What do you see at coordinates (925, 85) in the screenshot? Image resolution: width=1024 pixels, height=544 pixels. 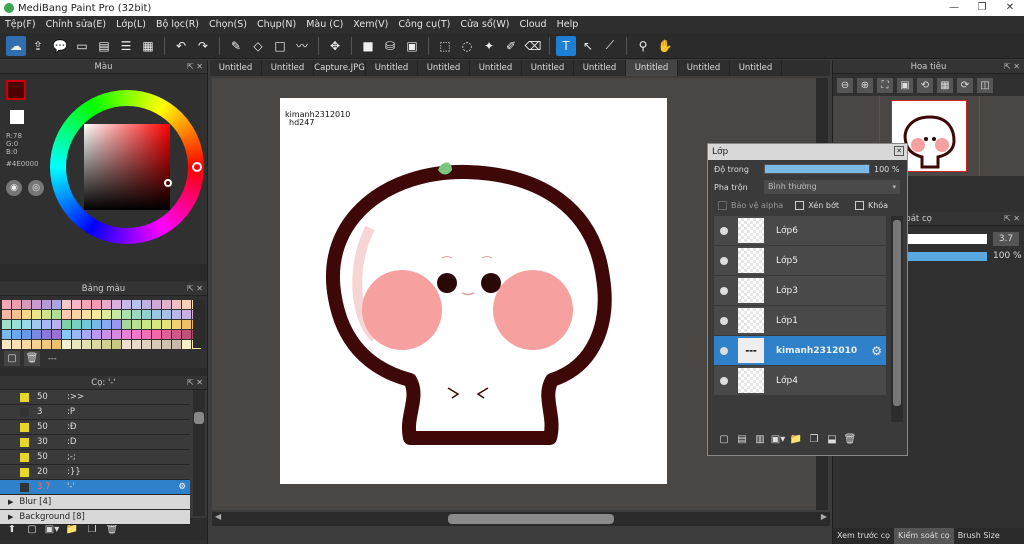 I see `rotate-left-icon: ⟲` at bounding box center [925, 85].